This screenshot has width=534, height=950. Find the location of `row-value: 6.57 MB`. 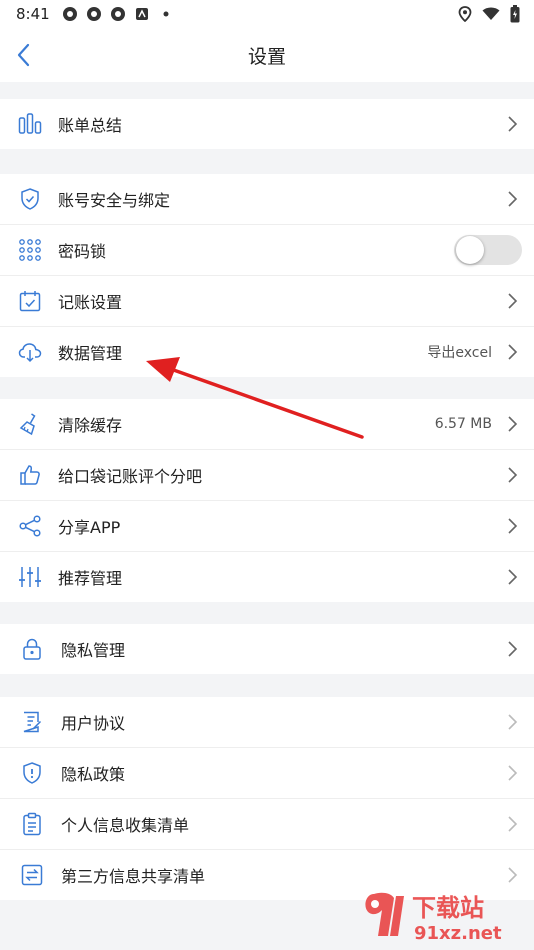

row-value: 6.57 MB is located at coordinates (463, 424).